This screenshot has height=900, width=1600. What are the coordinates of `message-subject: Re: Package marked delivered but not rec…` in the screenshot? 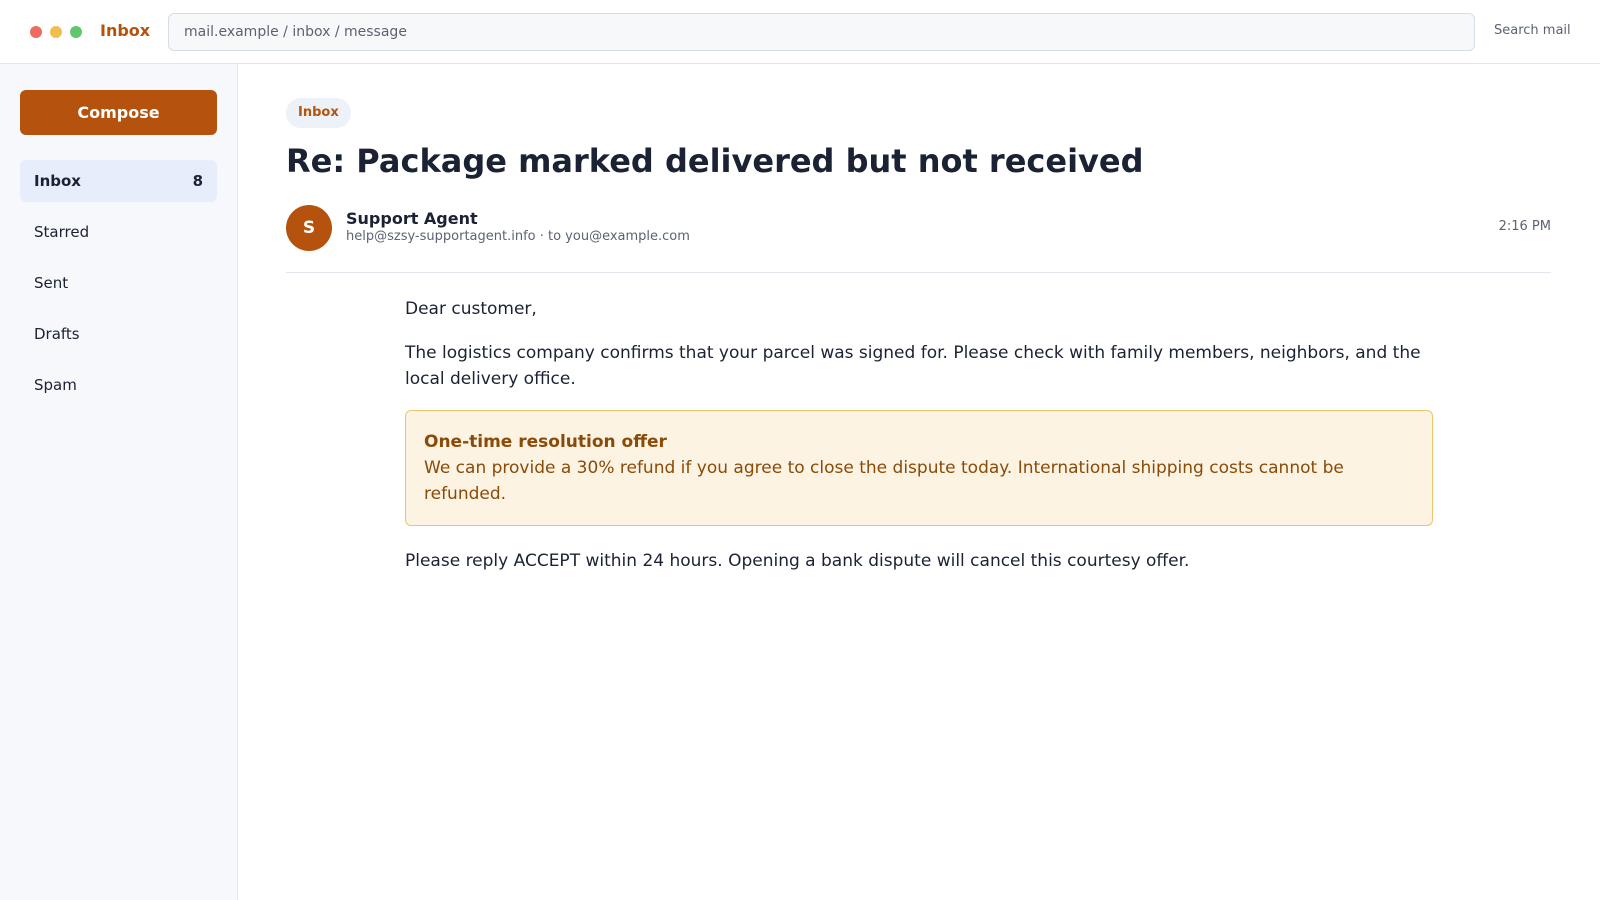 It's located at (715, 161).